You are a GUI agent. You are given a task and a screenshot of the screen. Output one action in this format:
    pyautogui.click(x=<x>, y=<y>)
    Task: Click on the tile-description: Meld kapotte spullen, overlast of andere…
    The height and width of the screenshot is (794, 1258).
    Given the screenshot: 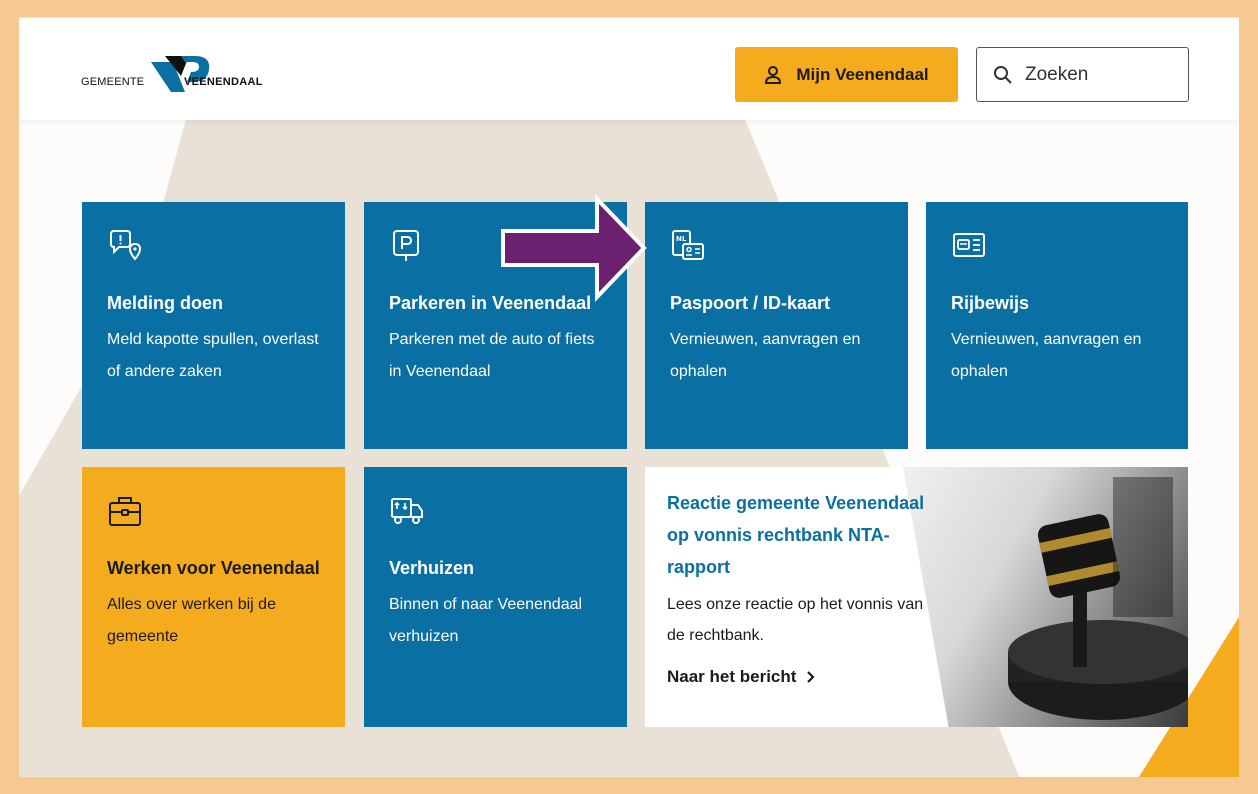 What is the action you would take?
    pyautogui.click(x=213, y=355)
    